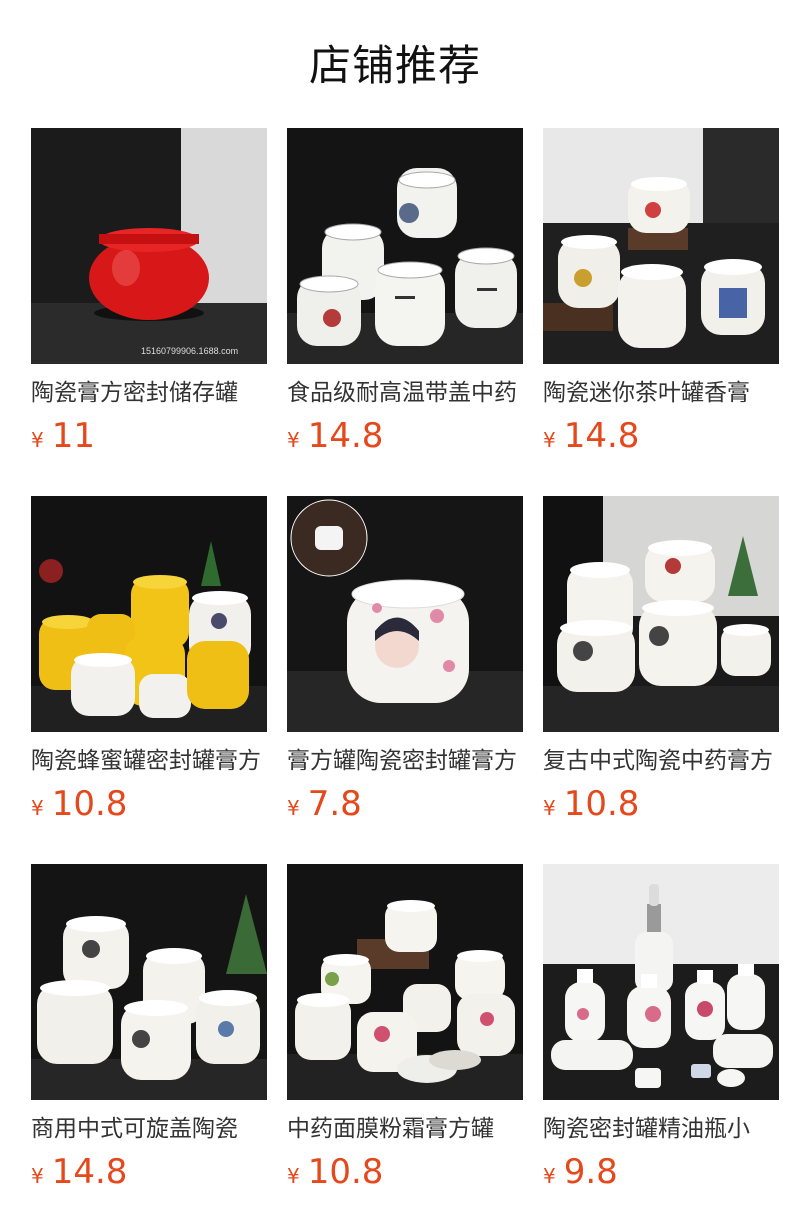 This screenshot has height=1232, width=790. Describe the element at coordinates (394, 65) in the screenshot. I see `page-title: 店铺推荐` at that location.